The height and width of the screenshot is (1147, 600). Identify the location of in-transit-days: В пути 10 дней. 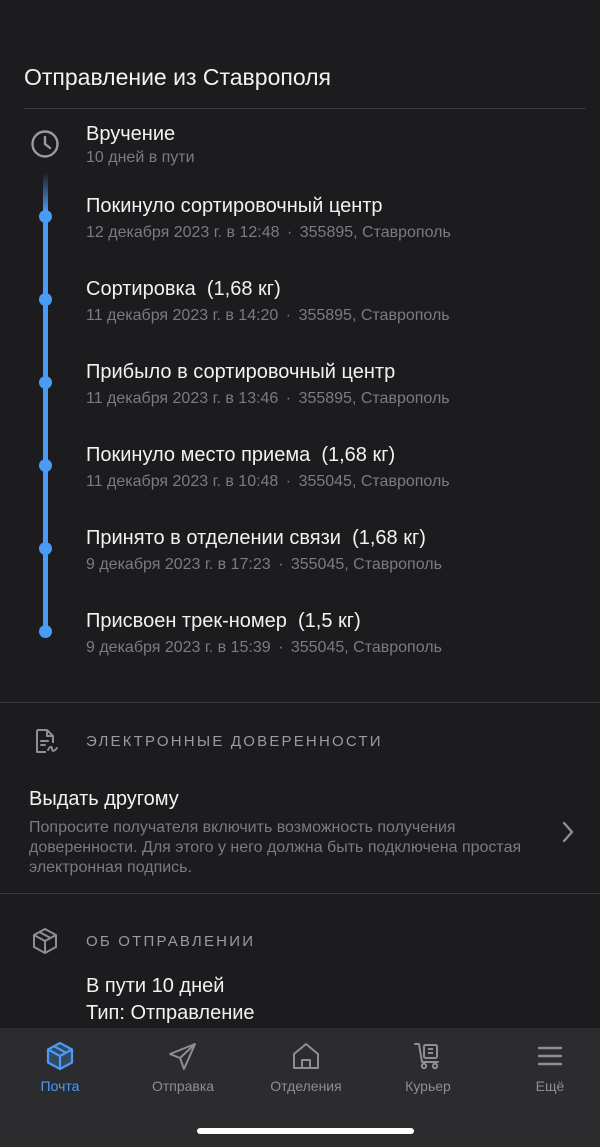
(155, 986).